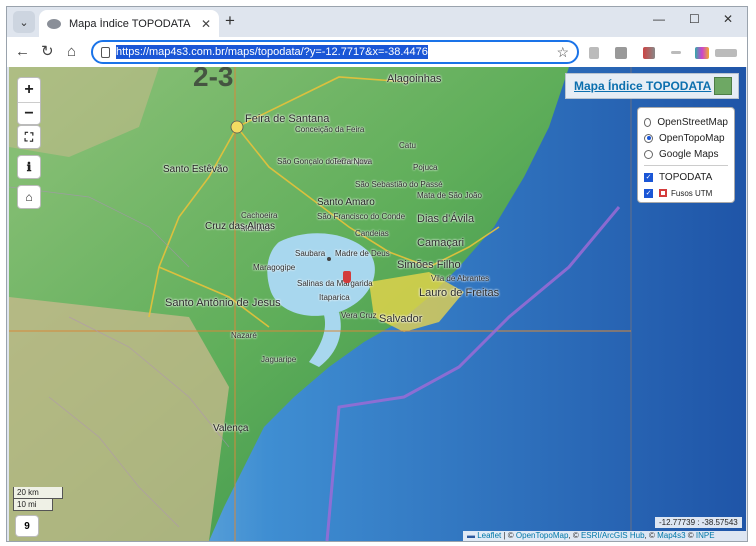  I want to click on tab-title: Mapa Índice TOPODATA, so click(130, 23).